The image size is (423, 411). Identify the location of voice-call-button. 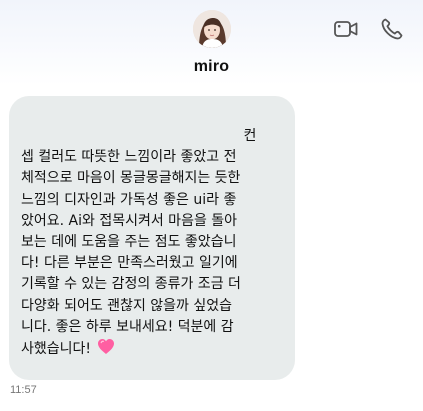
(392, 29).